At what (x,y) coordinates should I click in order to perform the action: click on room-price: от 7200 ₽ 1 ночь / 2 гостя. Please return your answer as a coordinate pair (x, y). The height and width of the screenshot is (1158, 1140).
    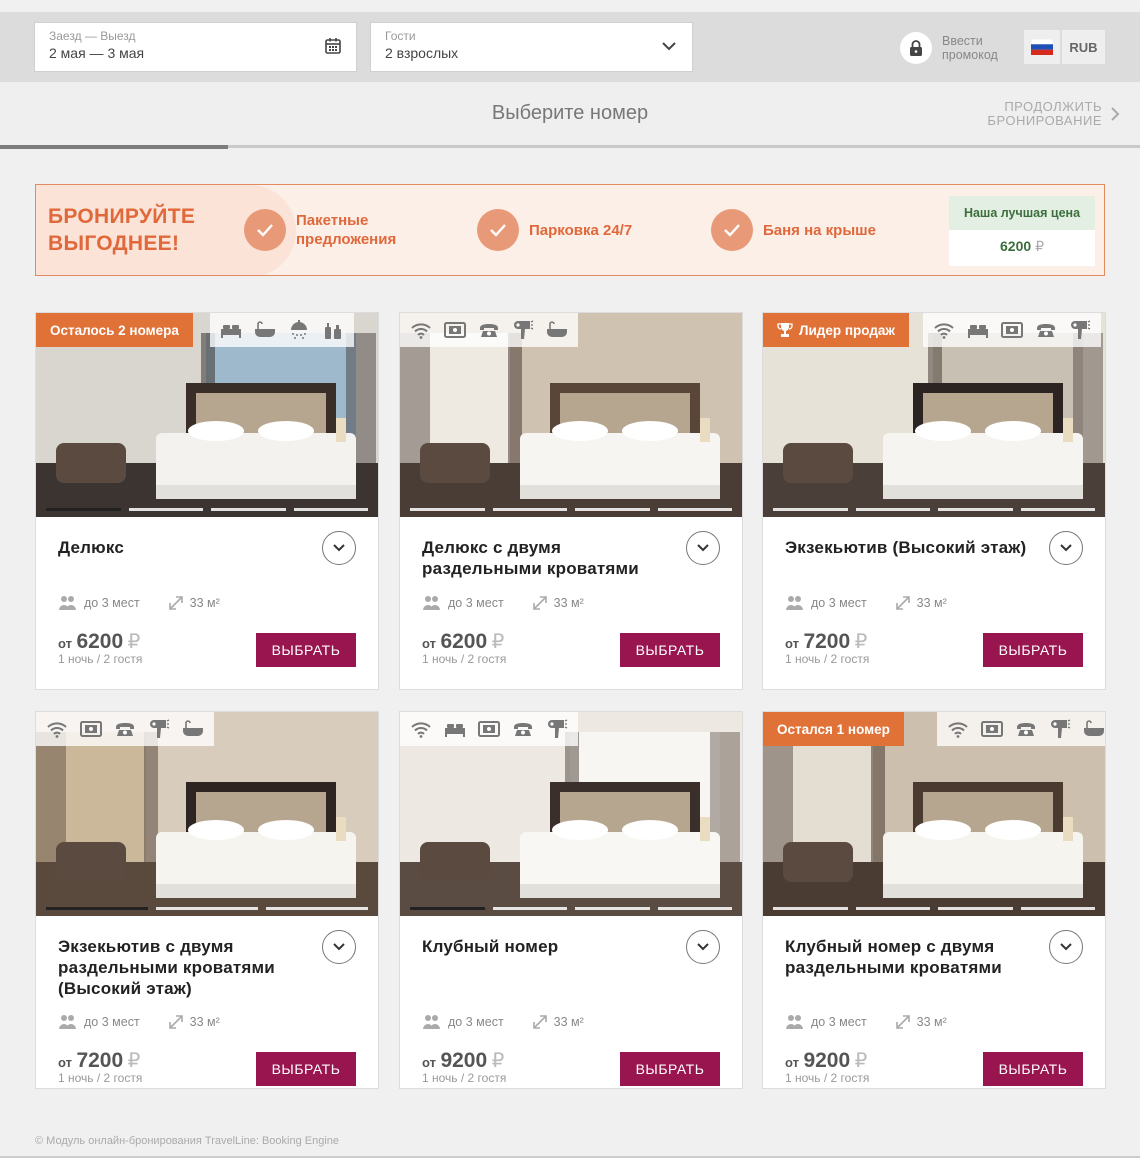
    Looking at the image, I should click on (827, 648).